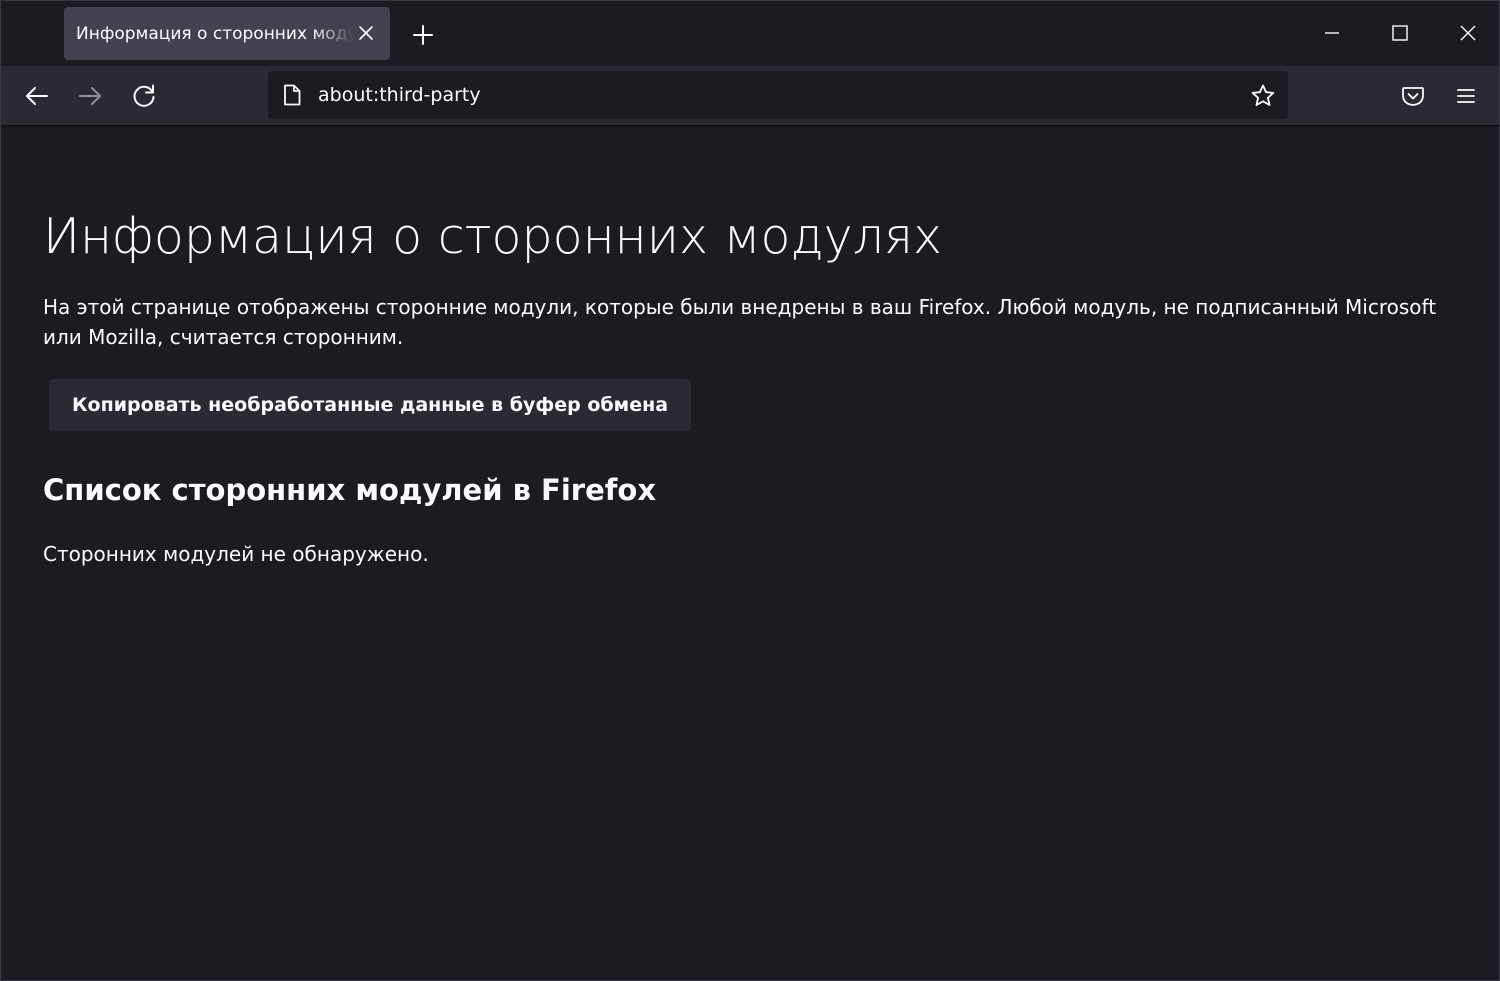 The image size is (1500, 981). Describe the element at coordinates (215, 34) in the screenshot. I see `tab-title: Информация о сторонних модулях` at that location.